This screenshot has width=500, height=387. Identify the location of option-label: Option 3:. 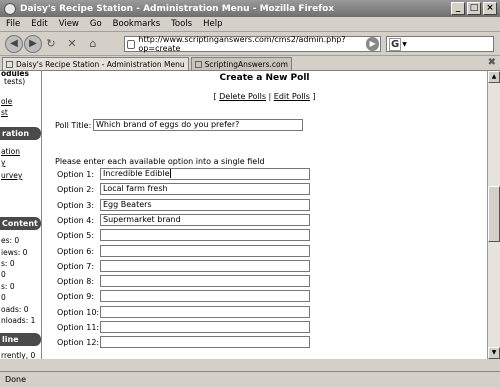
(76, 205).